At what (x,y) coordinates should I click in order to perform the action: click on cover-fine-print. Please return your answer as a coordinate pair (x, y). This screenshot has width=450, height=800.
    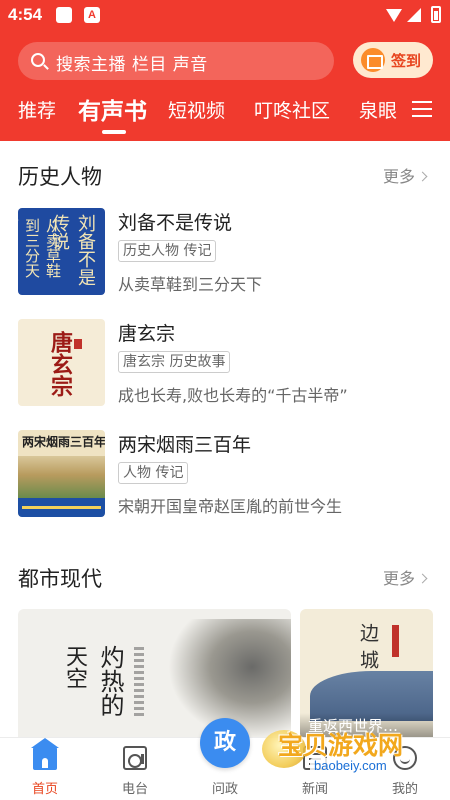
    Looking at the image, I should click on (139, 682).